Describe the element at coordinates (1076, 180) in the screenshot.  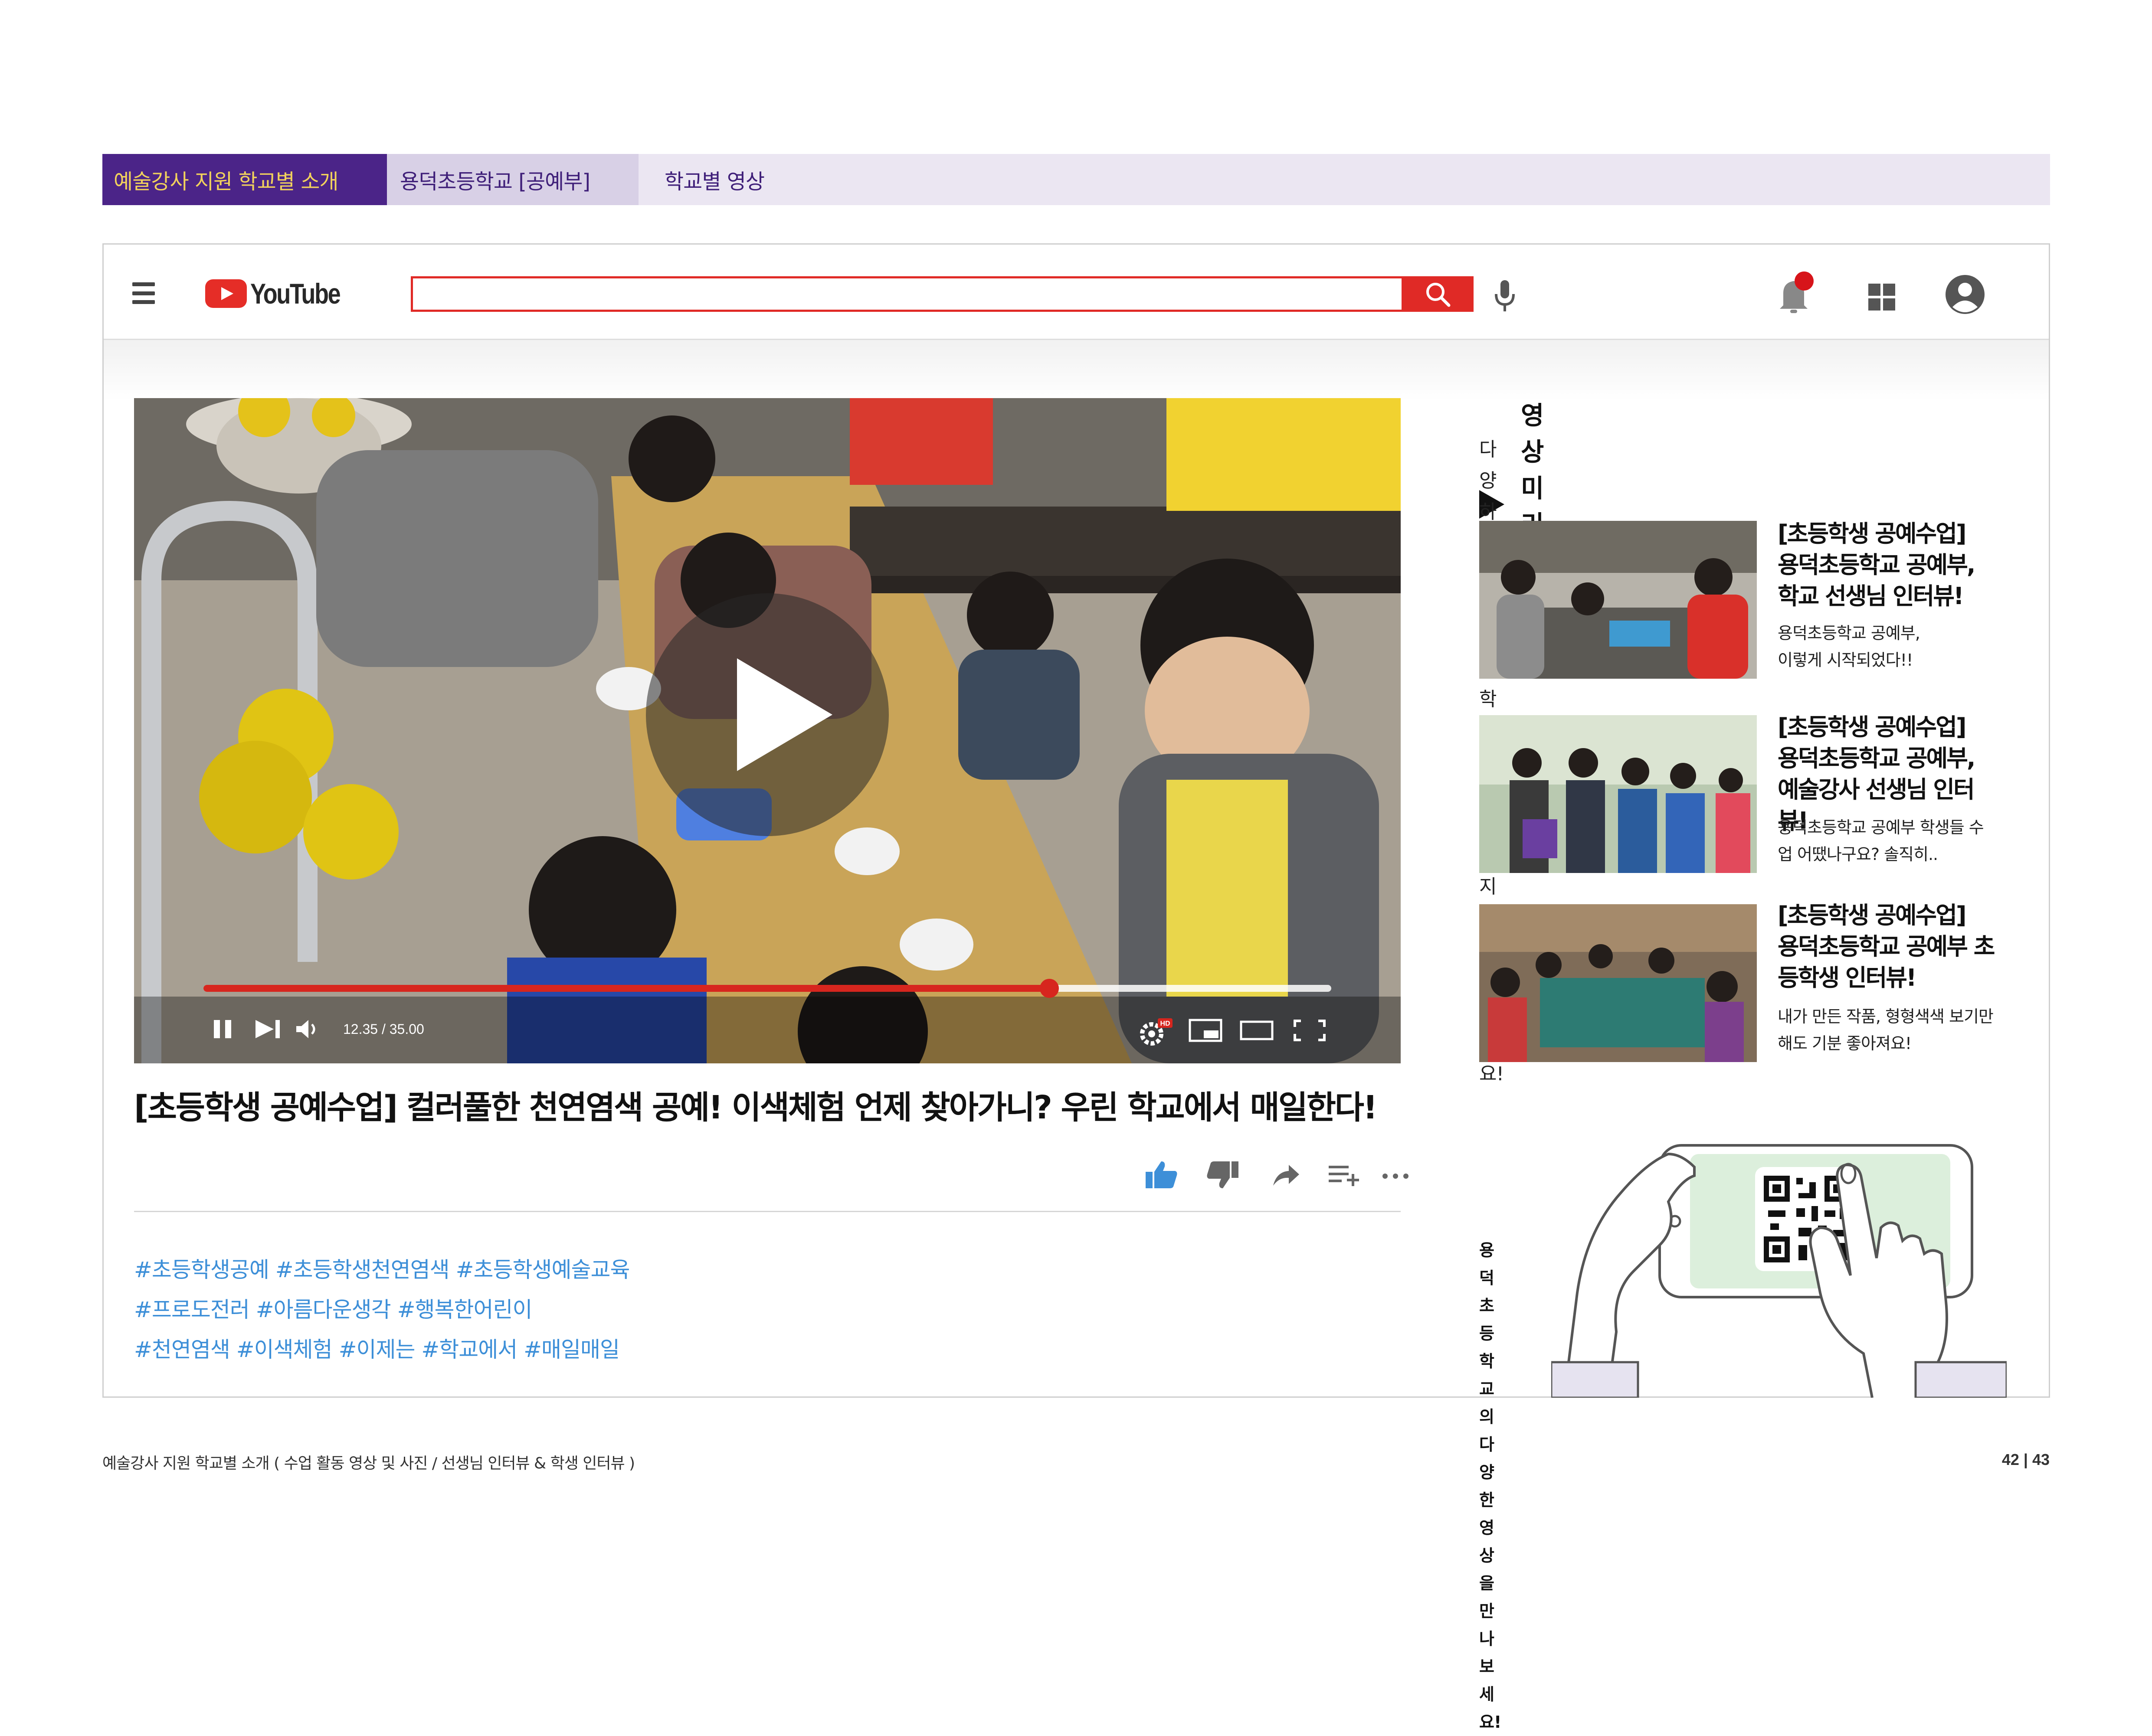
I see `breadcrumb: 예술강사 지원 학교별 소개 용덕초등학교 [공예부] 학교별 영상` at that location.